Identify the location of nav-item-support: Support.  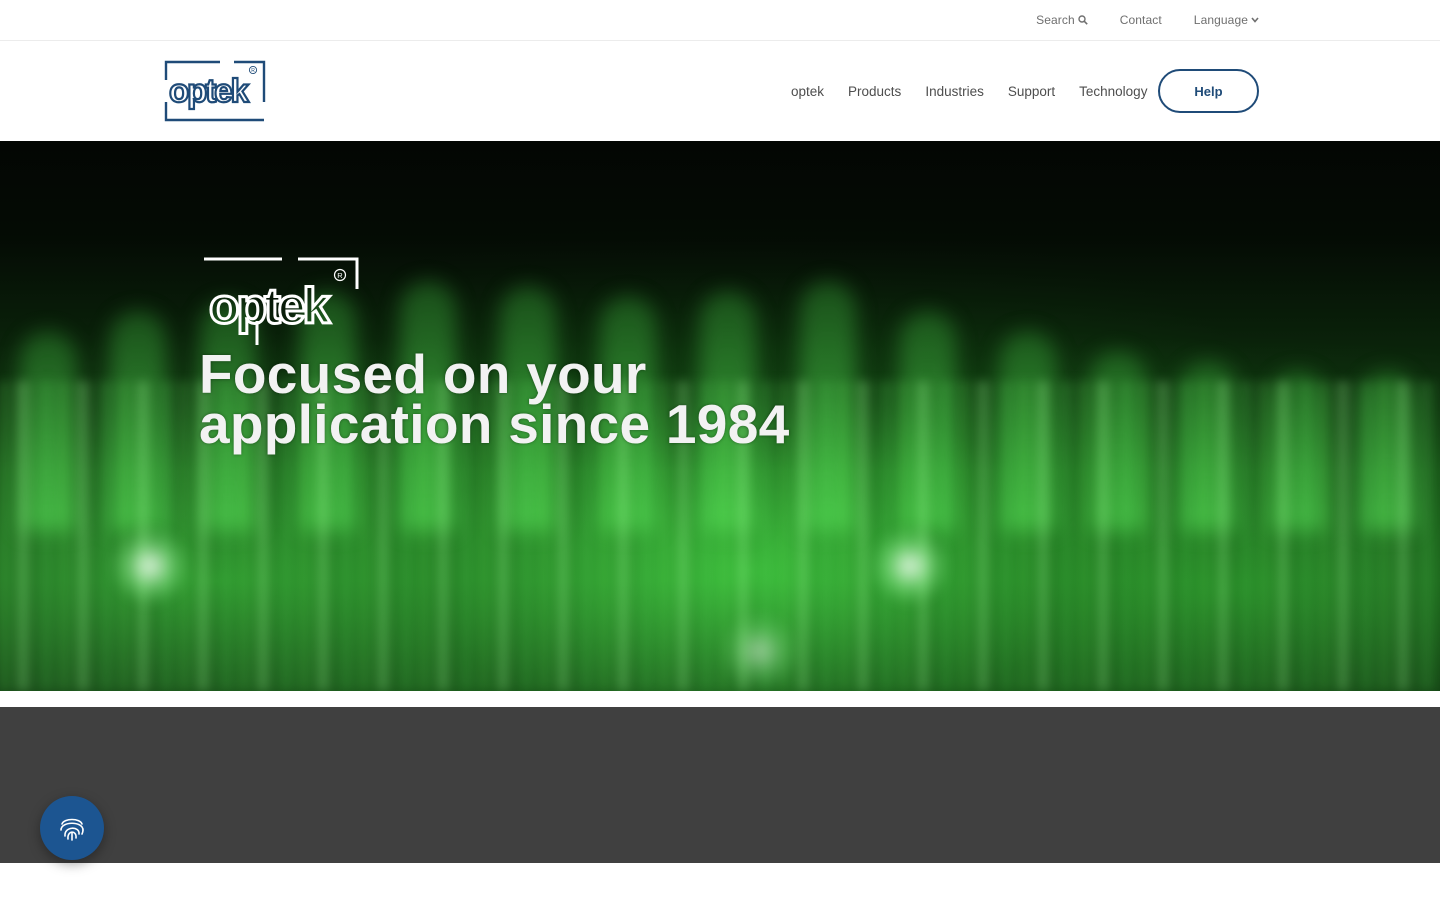
(1031, 91).